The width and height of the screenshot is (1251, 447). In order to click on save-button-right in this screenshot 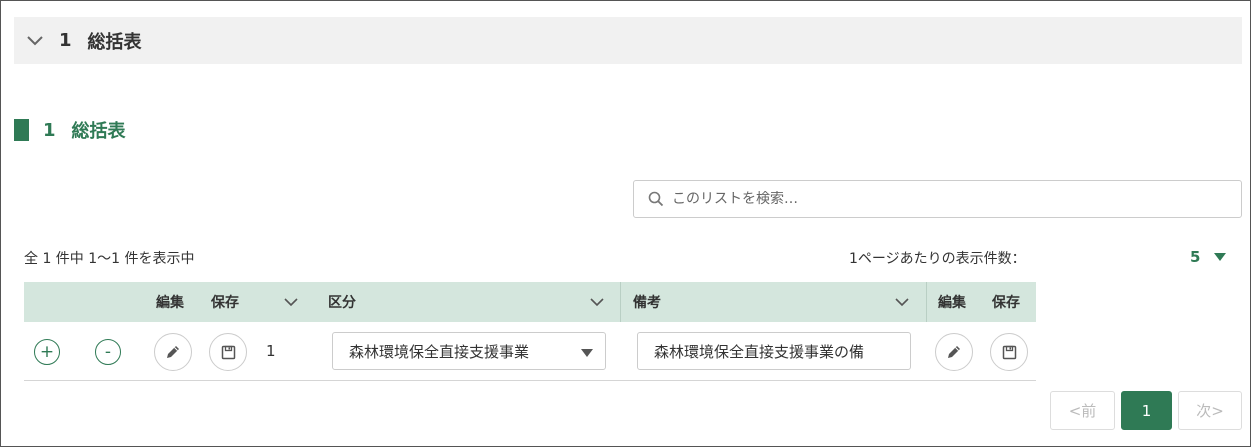, I will do `click(1009, 352)`.